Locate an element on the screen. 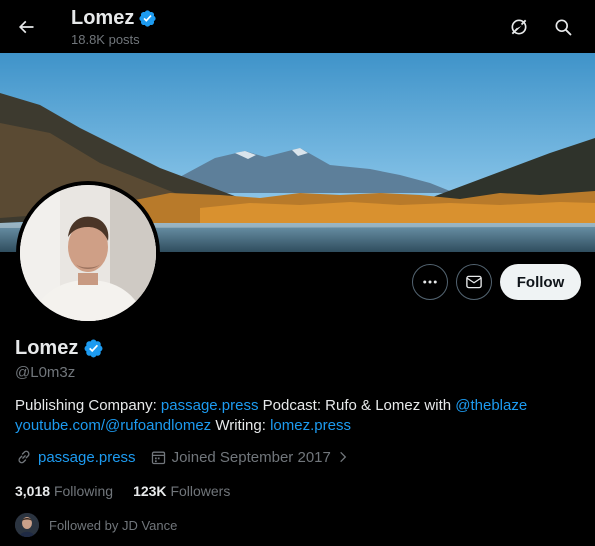 This screenshot has height=546, width=595. joined-date: Joined September 2017 is located at coordinates (251, 457).